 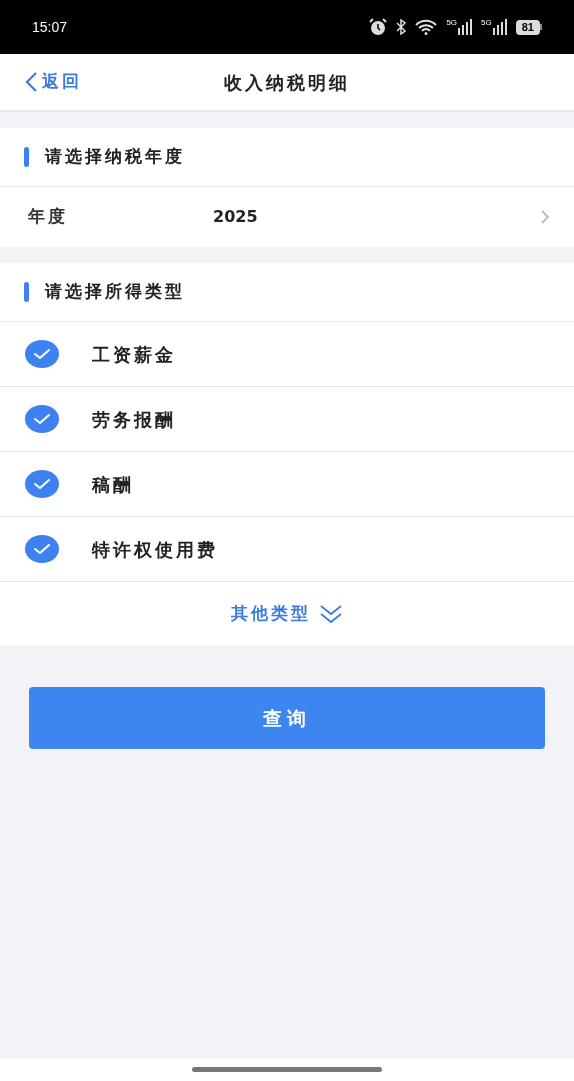 I want to click on section-heading: 请选择纳税年度, so click(x=115, y=157).